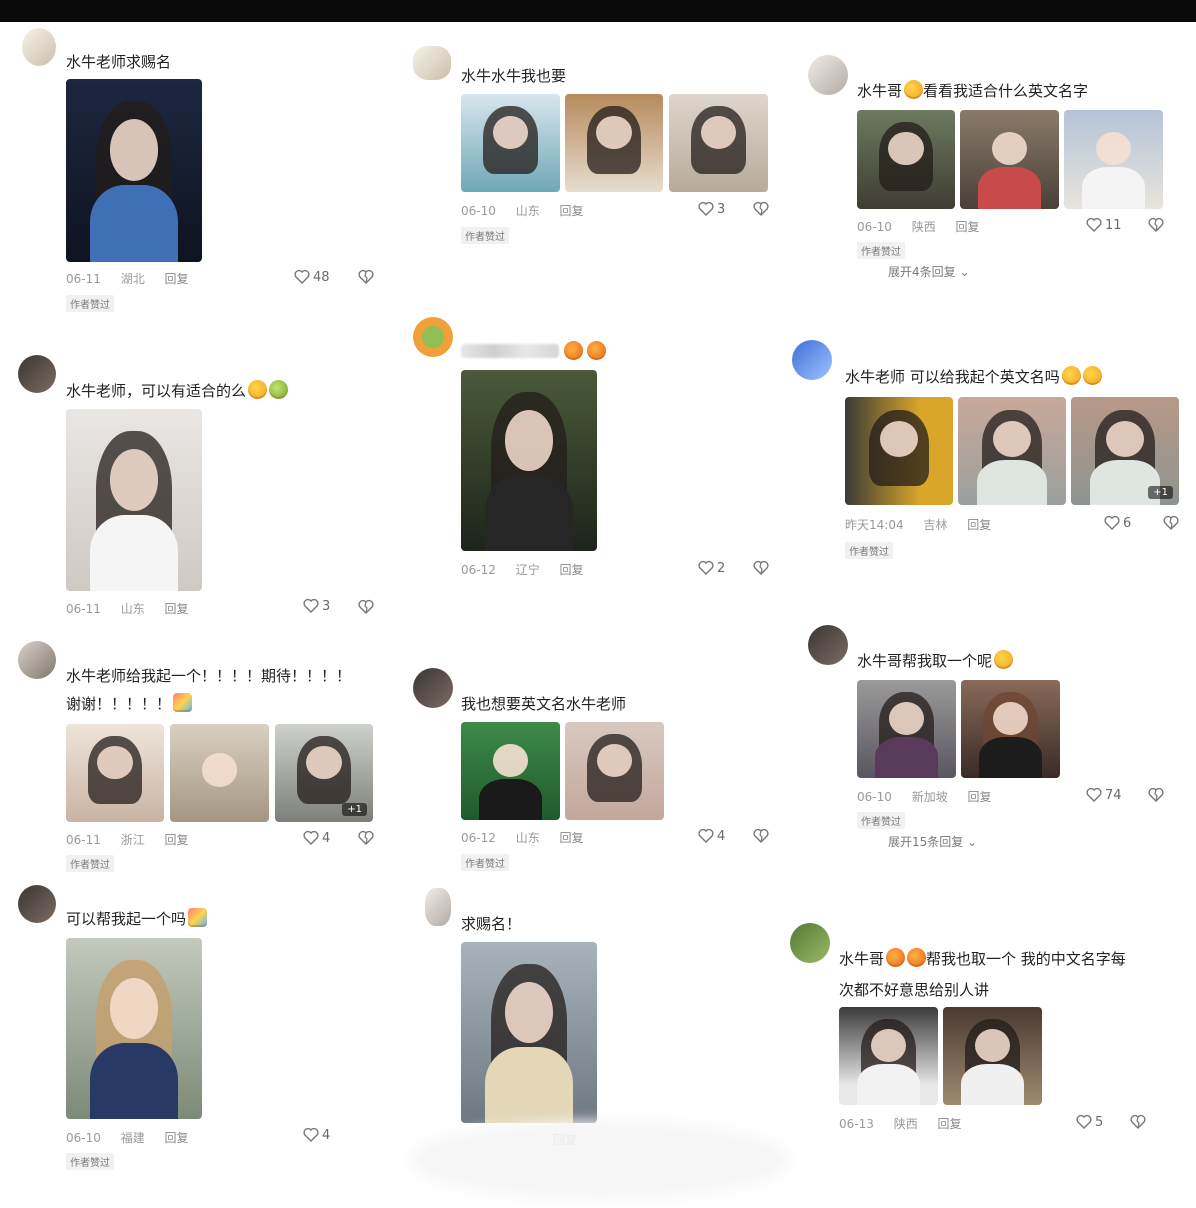 This screenshot has height=1208, width=1196. What do you see at coordinates (1104, 225) in the screenshot?
I see `like-button: 11` at bounding box center [1104, 225].